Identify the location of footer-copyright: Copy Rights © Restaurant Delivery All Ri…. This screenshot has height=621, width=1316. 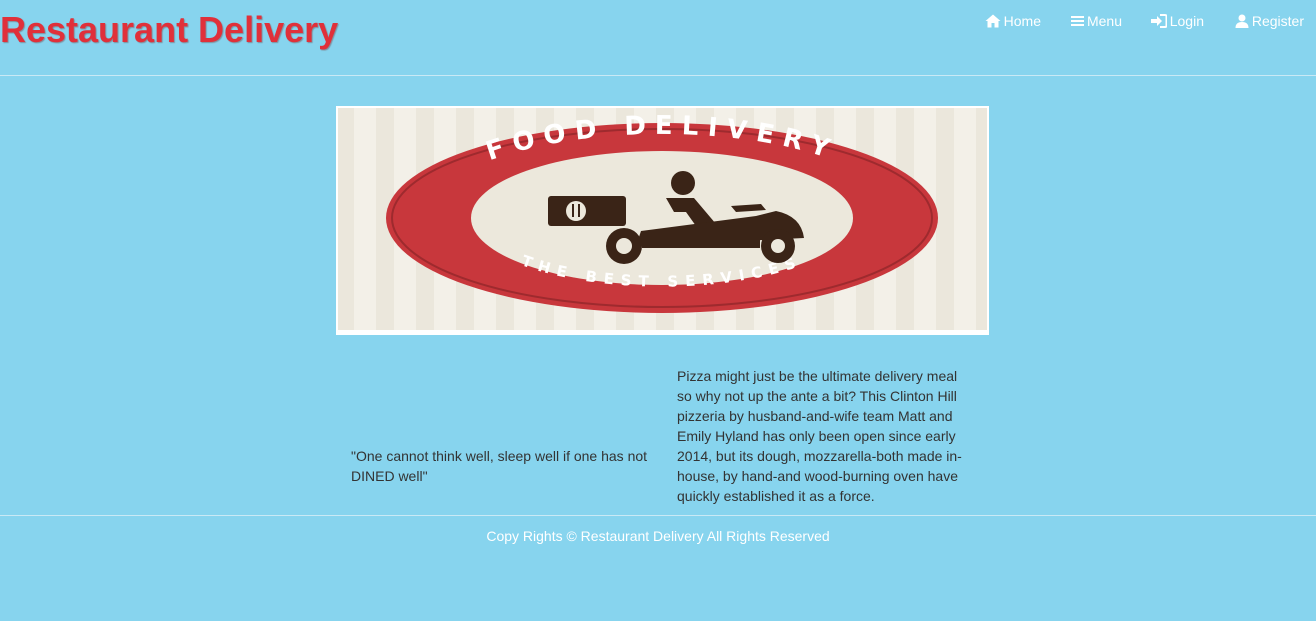
(658, 536).